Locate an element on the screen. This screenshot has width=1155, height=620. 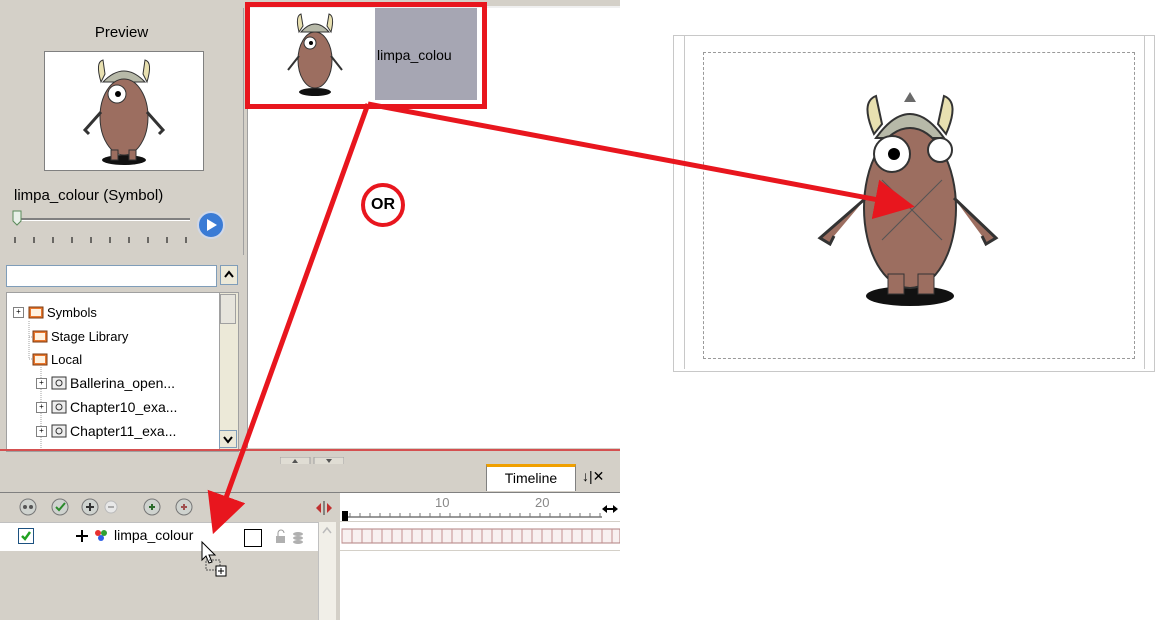
panel-splitter is located at coordinates (312, 459).